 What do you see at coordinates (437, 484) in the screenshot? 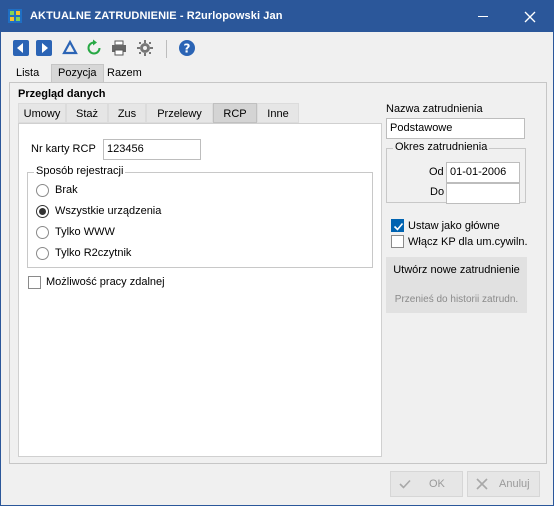
I see `ok-label: OK` at bounding box center [437, 484].